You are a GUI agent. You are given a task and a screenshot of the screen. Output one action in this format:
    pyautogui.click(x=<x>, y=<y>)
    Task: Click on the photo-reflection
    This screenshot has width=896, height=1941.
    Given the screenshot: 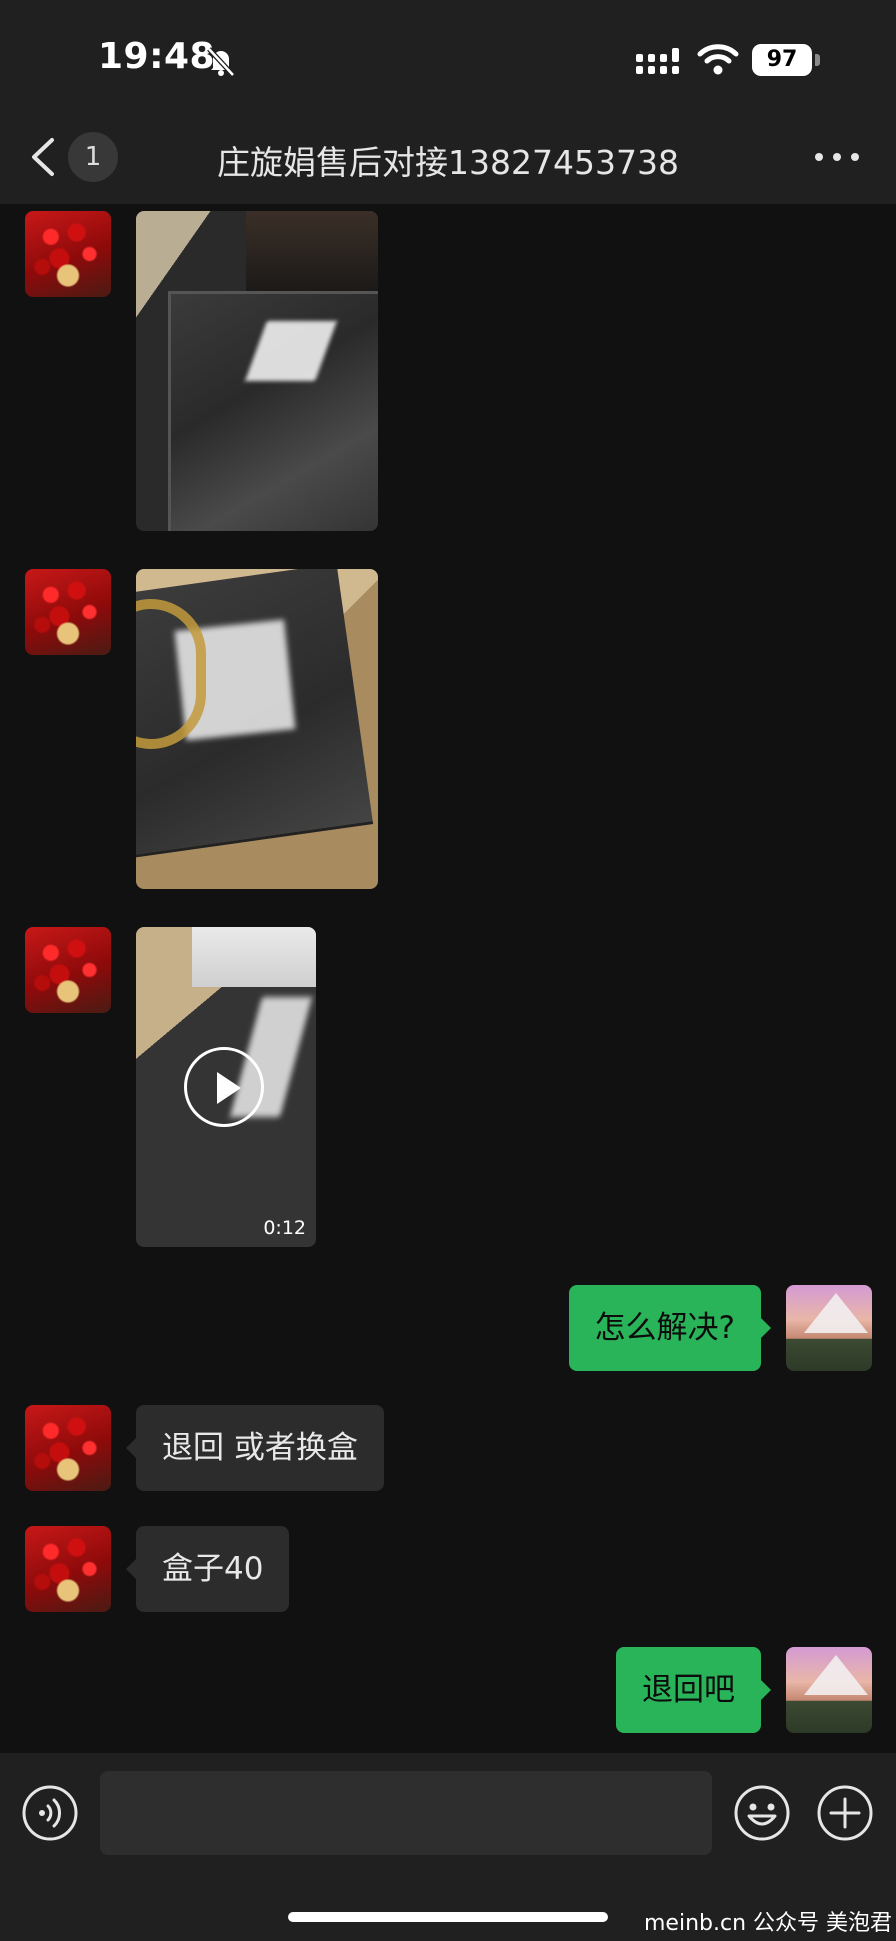 What is the action you would take?
    pyautogui.click(x=291, y=351)
    